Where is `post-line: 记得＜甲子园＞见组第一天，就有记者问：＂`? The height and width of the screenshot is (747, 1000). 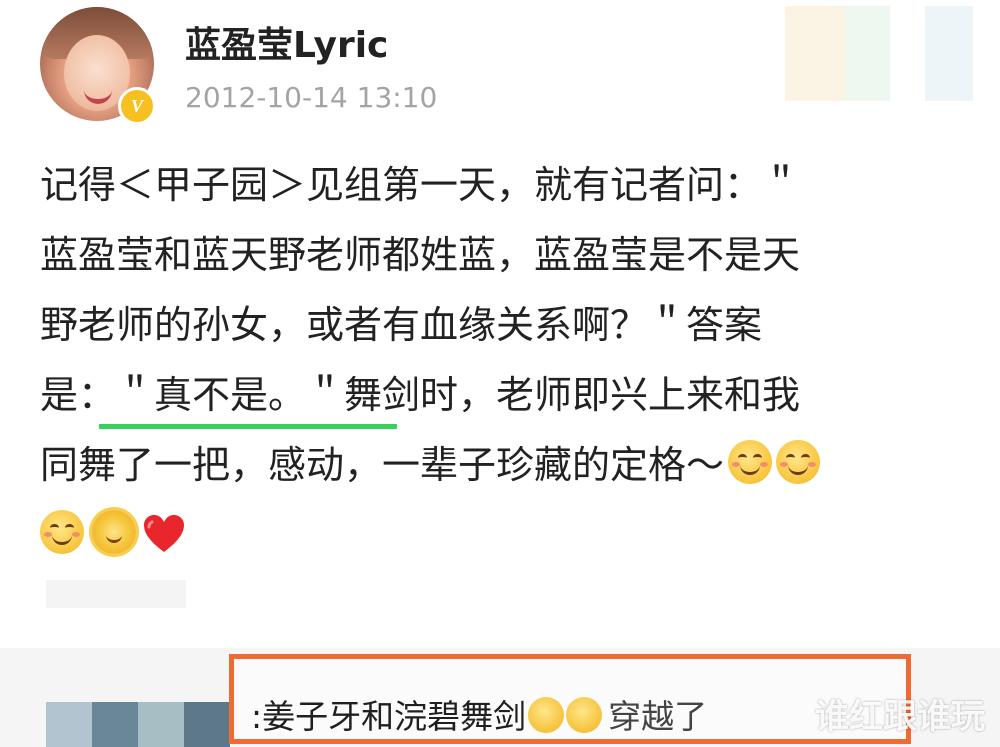
post-line: 记得＜甲子园＞见组第一天，就有记者问：＂ is located at coordinates (420, 185).